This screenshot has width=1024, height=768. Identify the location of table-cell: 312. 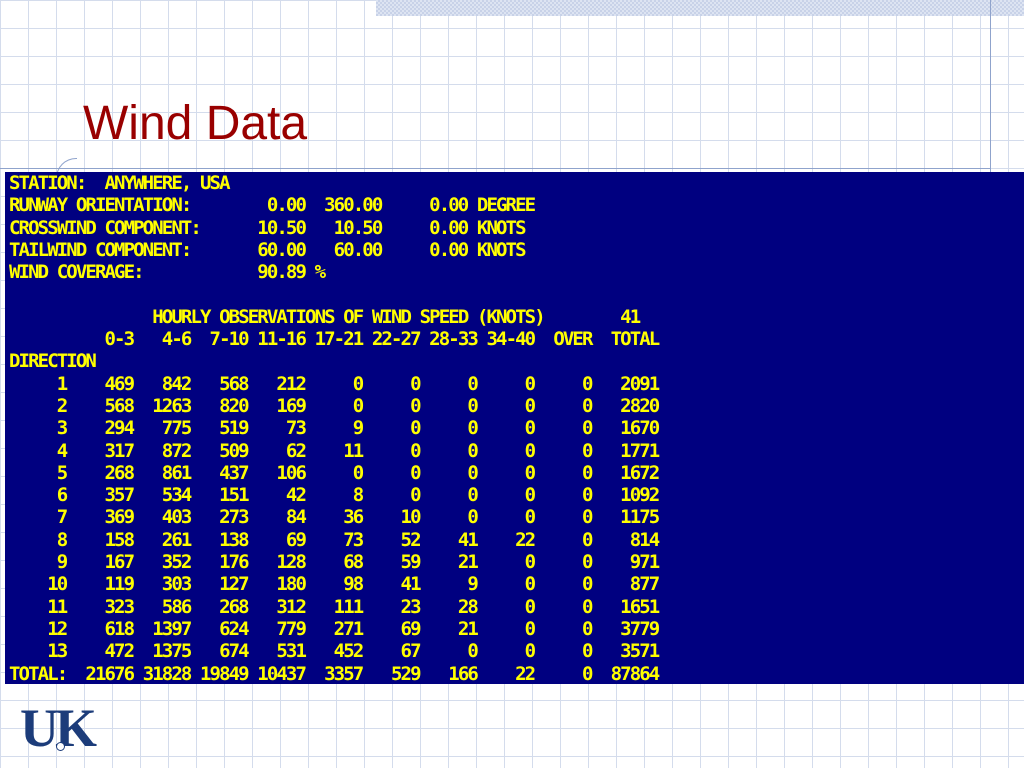
(277, 606).